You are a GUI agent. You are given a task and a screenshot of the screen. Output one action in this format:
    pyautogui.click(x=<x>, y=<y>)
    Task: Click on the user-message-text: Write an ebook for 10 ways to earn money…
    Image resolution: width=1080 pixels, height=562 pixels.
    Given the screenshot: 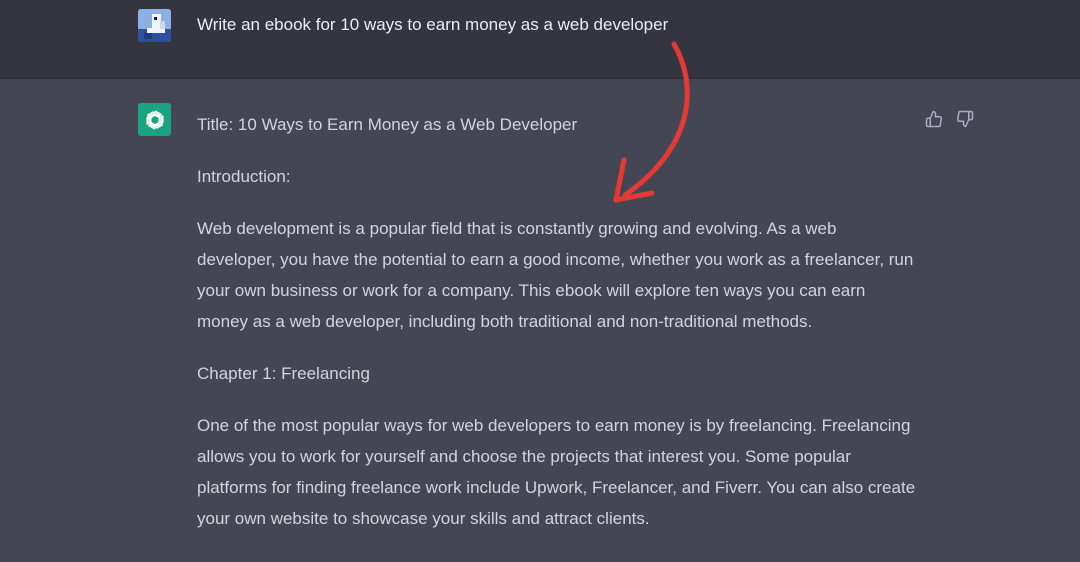 What is the action you would take?
    pyautogui.click(x=433, y=24)
    